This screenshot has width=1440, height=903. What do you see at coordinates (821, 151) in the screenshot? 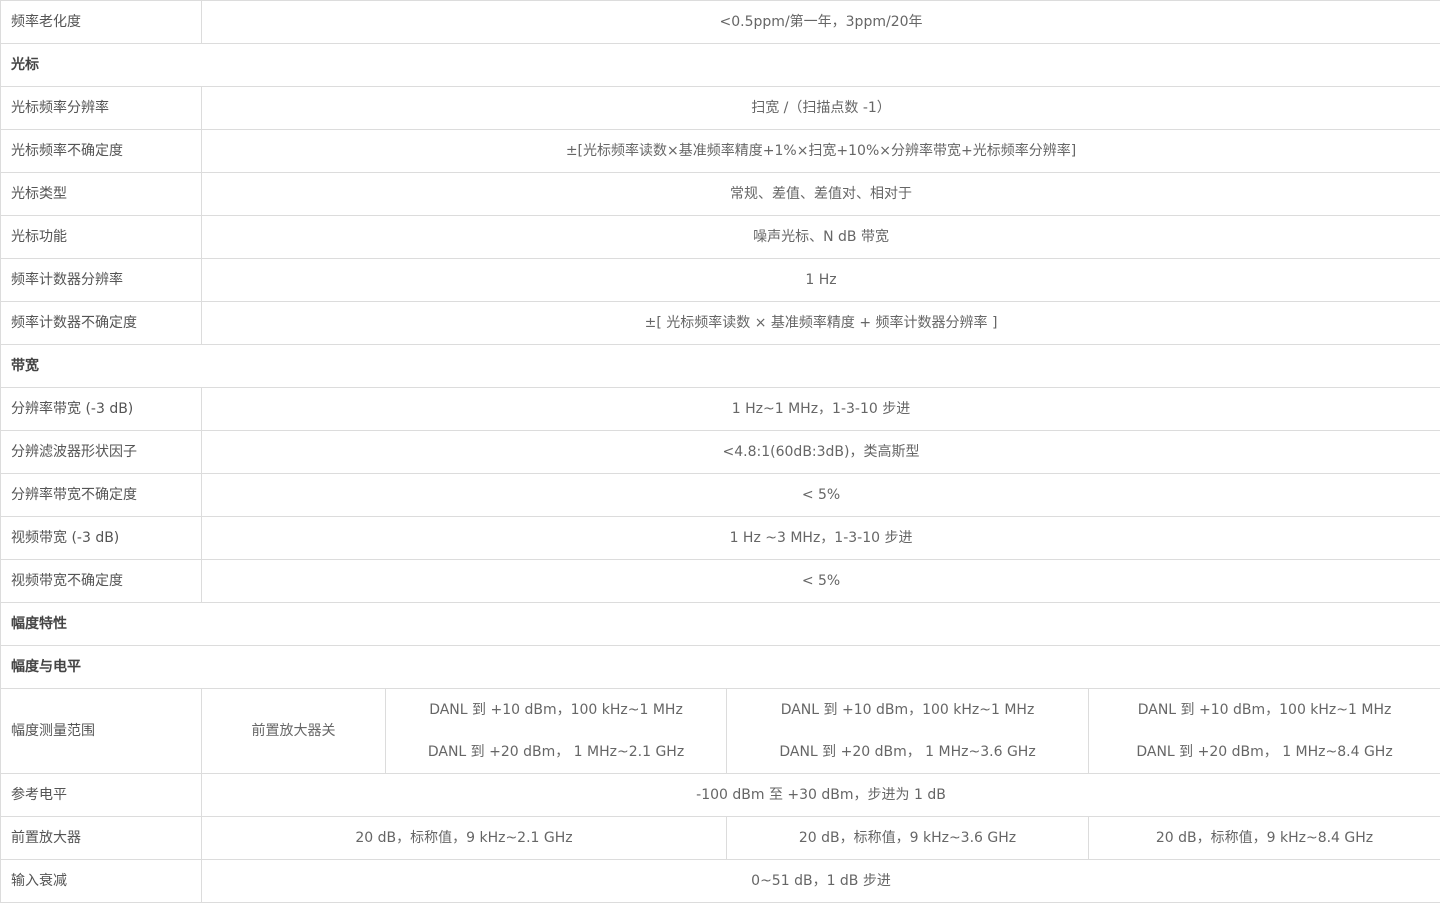
I see `row-value: ±[光标频率读数×基准频率精度+1%×扫宽+10%×分辨率带宽+光标频率分辨率]` at bounding box center [821, 151].